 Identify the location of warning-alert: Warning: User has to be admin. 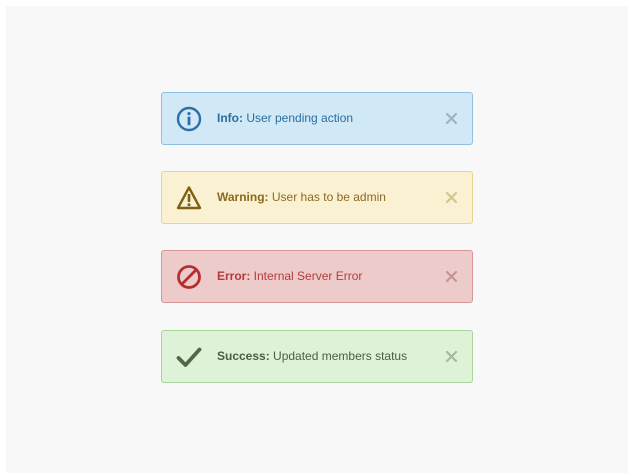
(317, 197).